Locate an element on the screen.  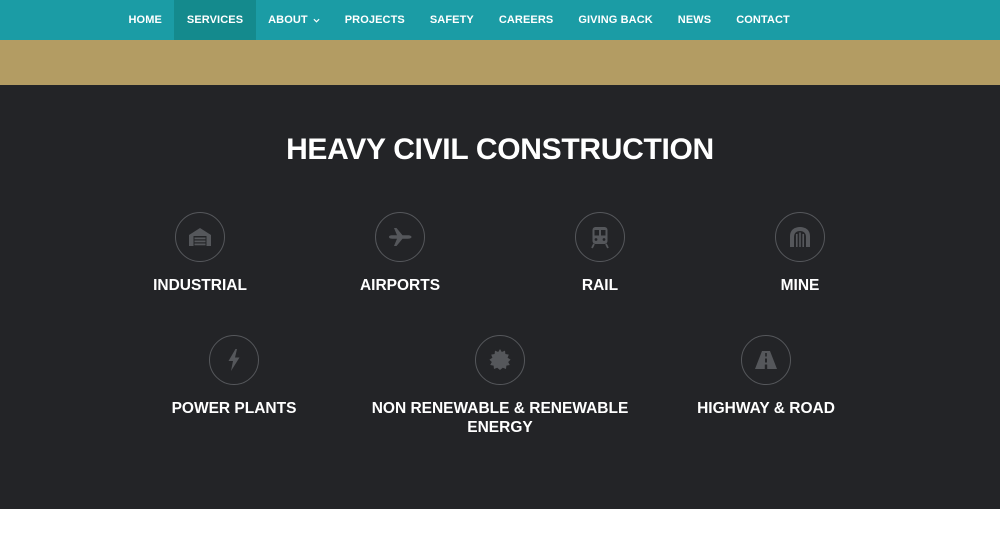
nav-item-label: SAFETY is located at coordinates (451, 20).